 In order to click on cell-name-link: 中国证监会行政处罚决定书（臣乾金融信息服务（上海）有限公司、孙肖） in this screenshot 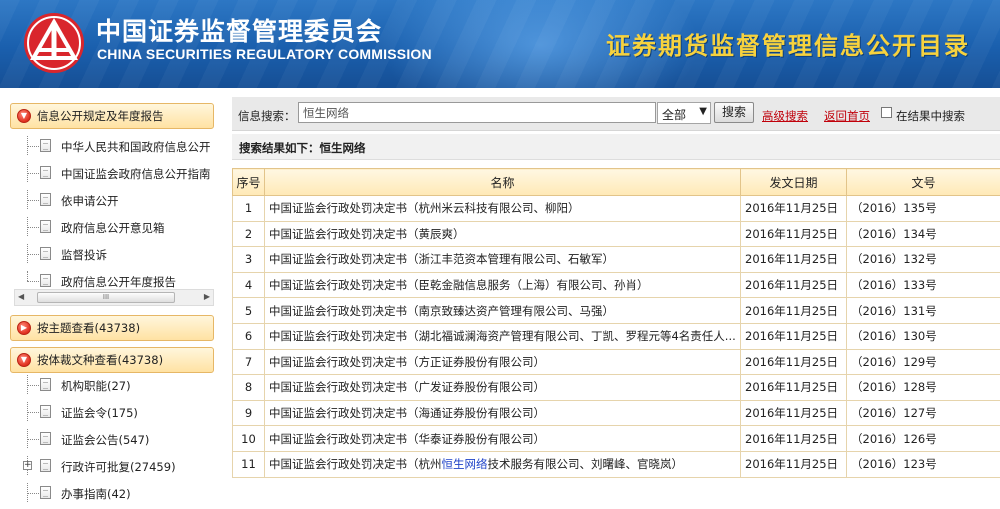, I will do `click(502, 285)`.